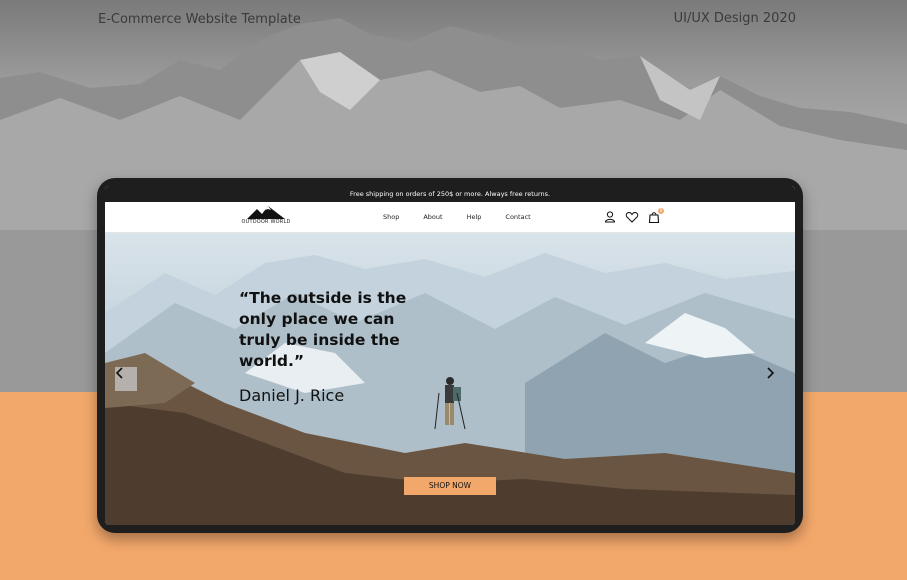  I want to click on chevron-right-icon, so click(771, 373).